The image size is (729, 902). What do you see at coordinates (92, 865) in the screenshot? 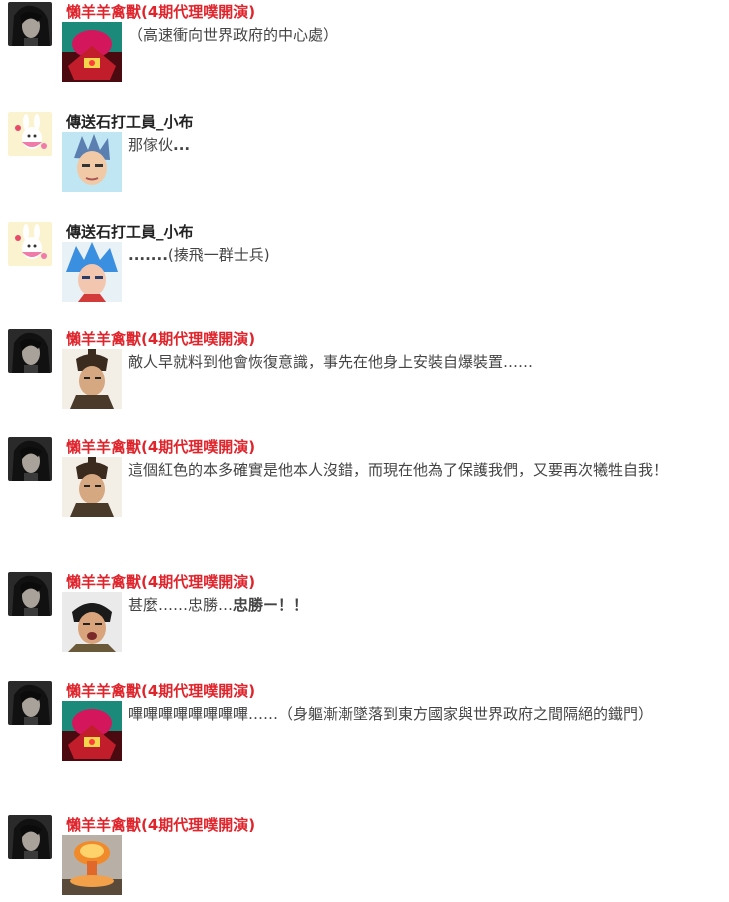
I see `explosion-sticker` at bounding box center [92, 865].